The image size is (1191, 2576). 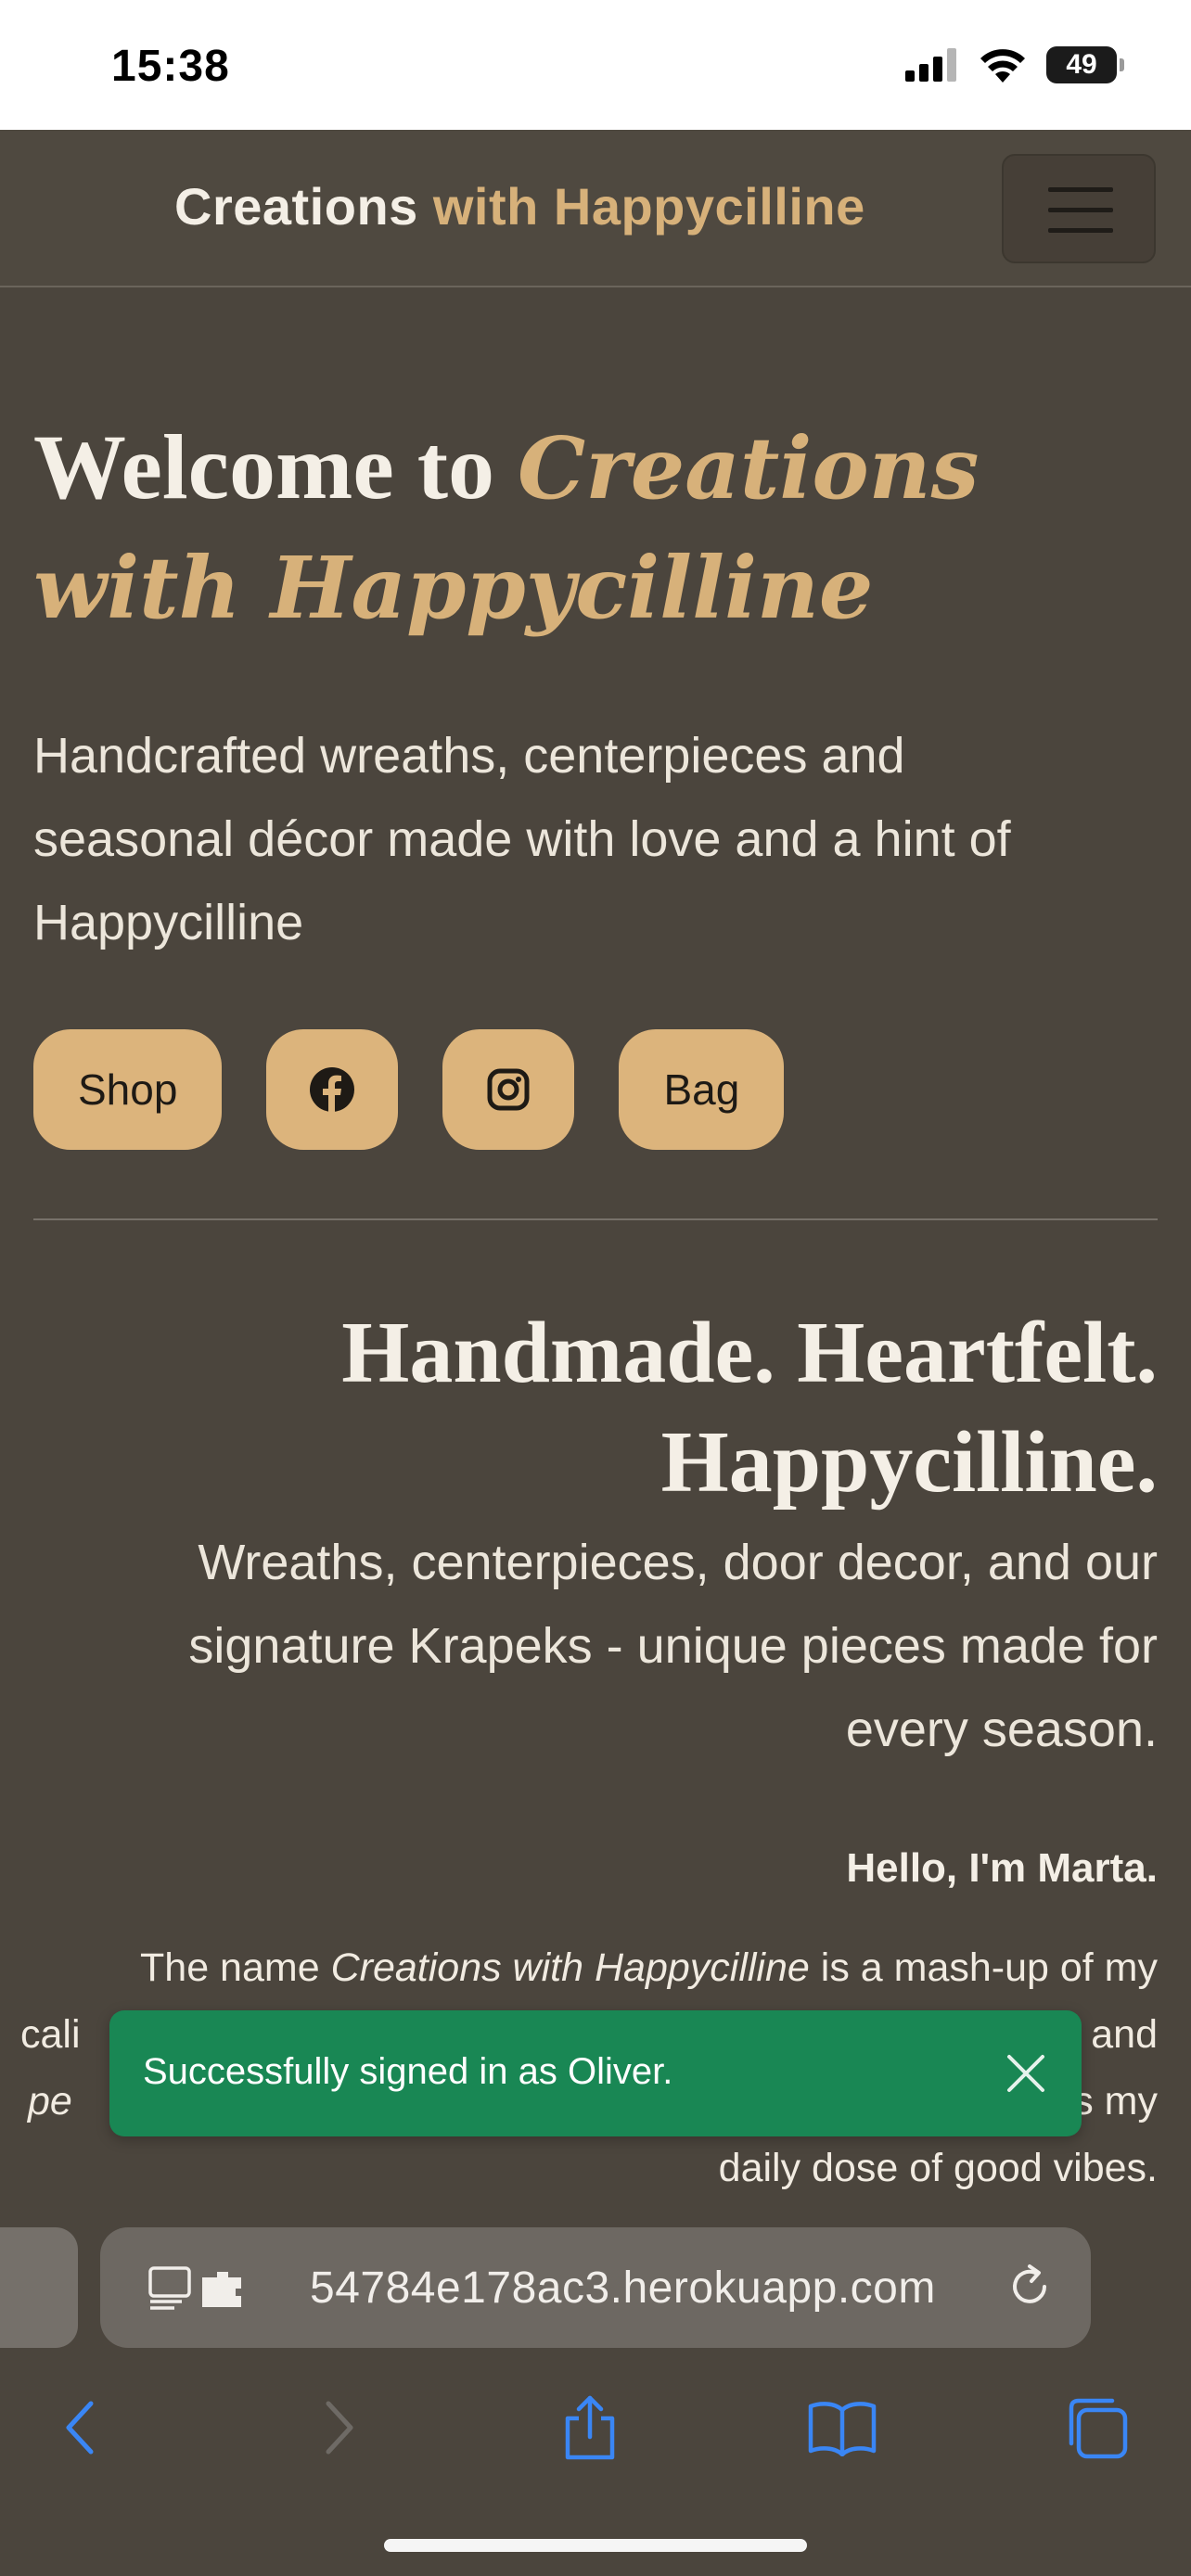 I want to click on instagram-icon, so click(x=508, y=1089).